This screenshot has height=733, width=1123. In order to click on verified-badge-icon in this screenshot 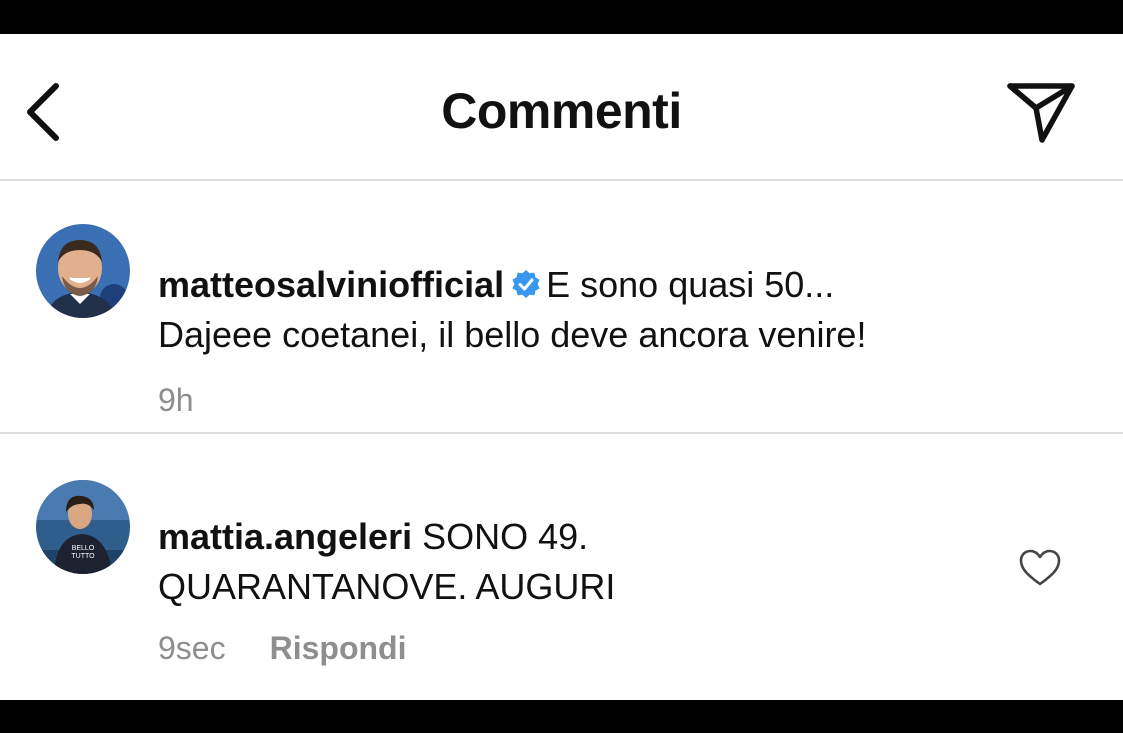, I will do `click(526, 281)`.